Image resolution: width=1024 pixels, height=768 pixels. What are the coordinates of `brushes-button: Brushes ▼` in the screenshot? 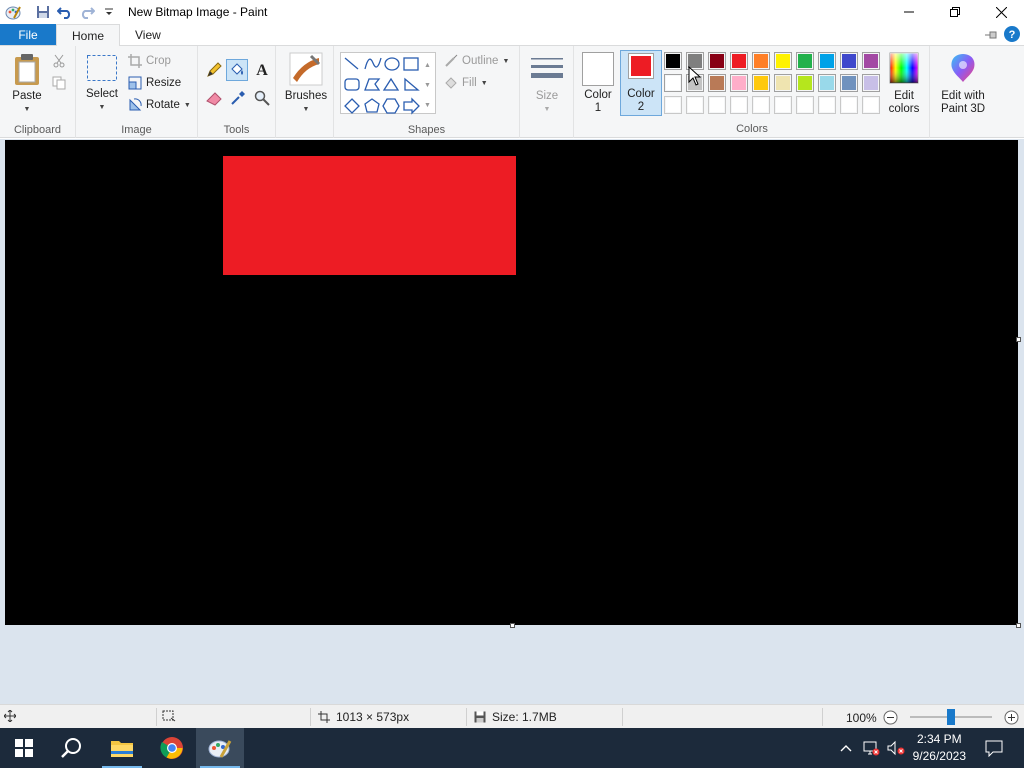 It's located at (306, 84).